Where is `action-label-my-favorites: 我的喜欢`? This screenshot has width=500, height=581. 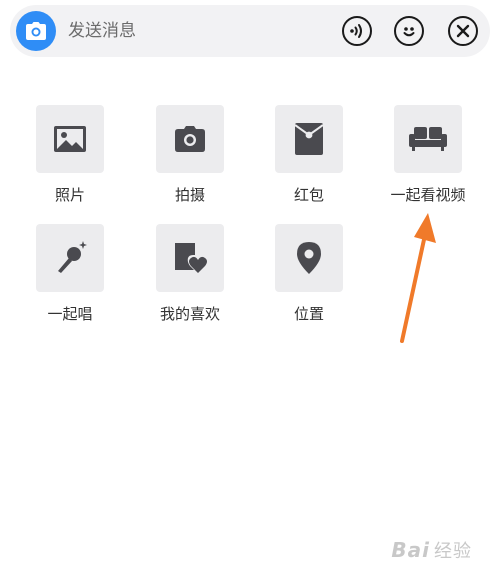 action-label-my-favorites: 我的喜欢 is located at coordinates (189, 314).